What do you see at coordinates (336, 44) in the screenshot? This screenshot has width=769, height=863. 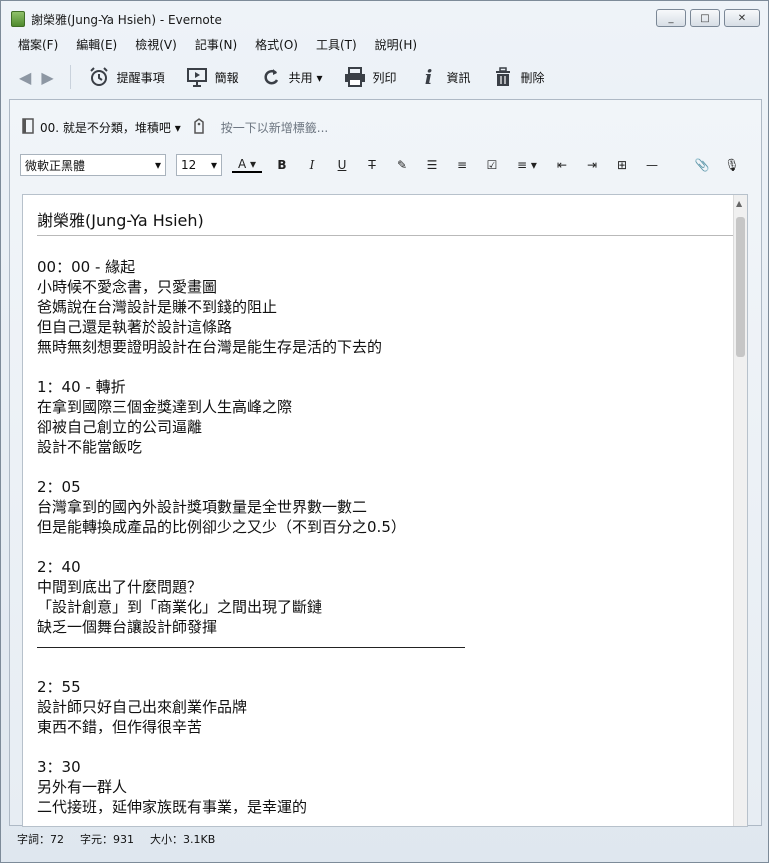 I see `menu-tools: 工具(T)` at bounding box center [336, 44].